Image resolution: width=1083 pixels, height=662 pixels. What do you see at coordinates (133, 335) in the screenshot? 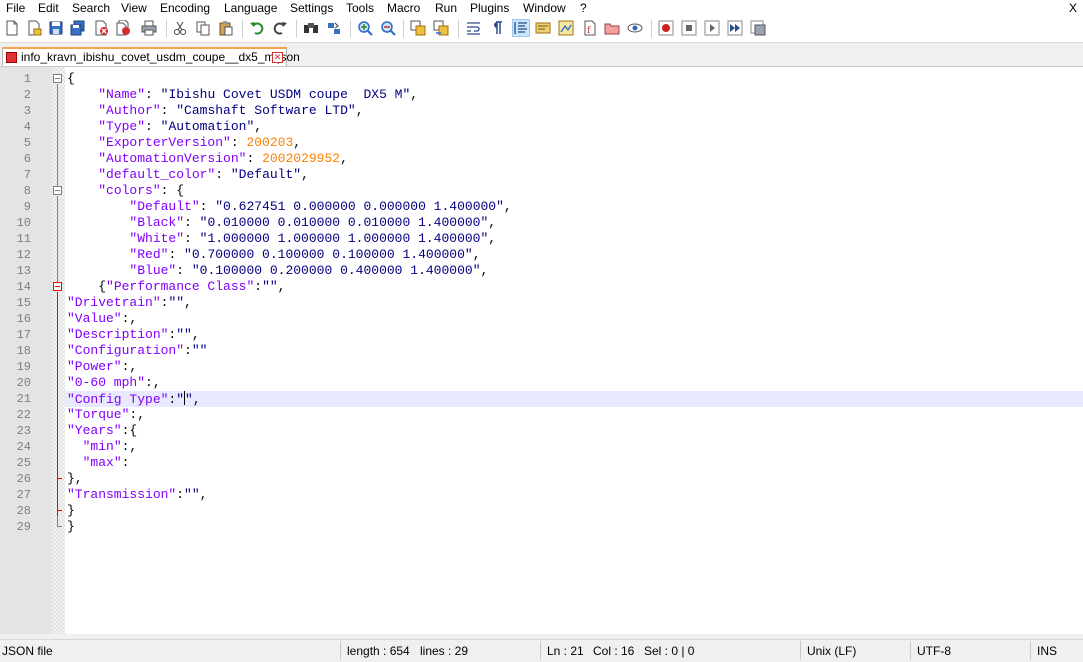
I see `code-line: "Description":"",` at bounding box center [133, 335].